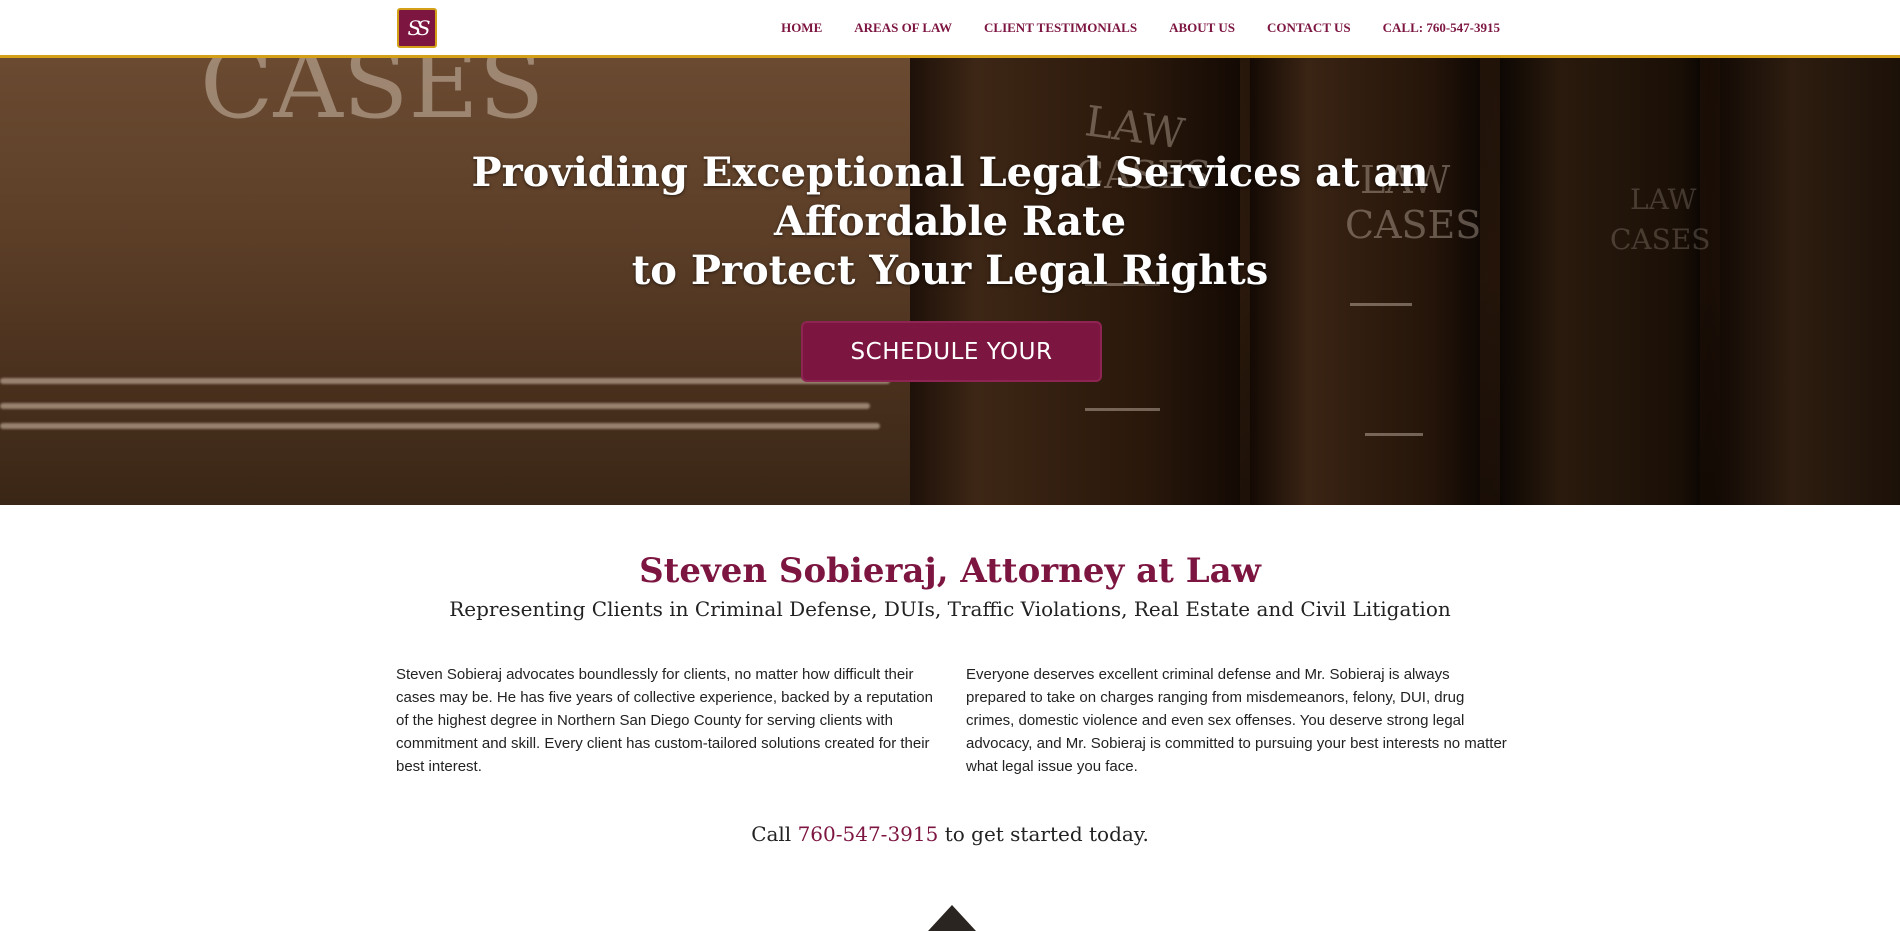 This screenshot has width=1900, height=931. What do you see at coordinates (771, 834) in the screenshot?
I see `call-prefix: Call` at bounding box center [771, 834].